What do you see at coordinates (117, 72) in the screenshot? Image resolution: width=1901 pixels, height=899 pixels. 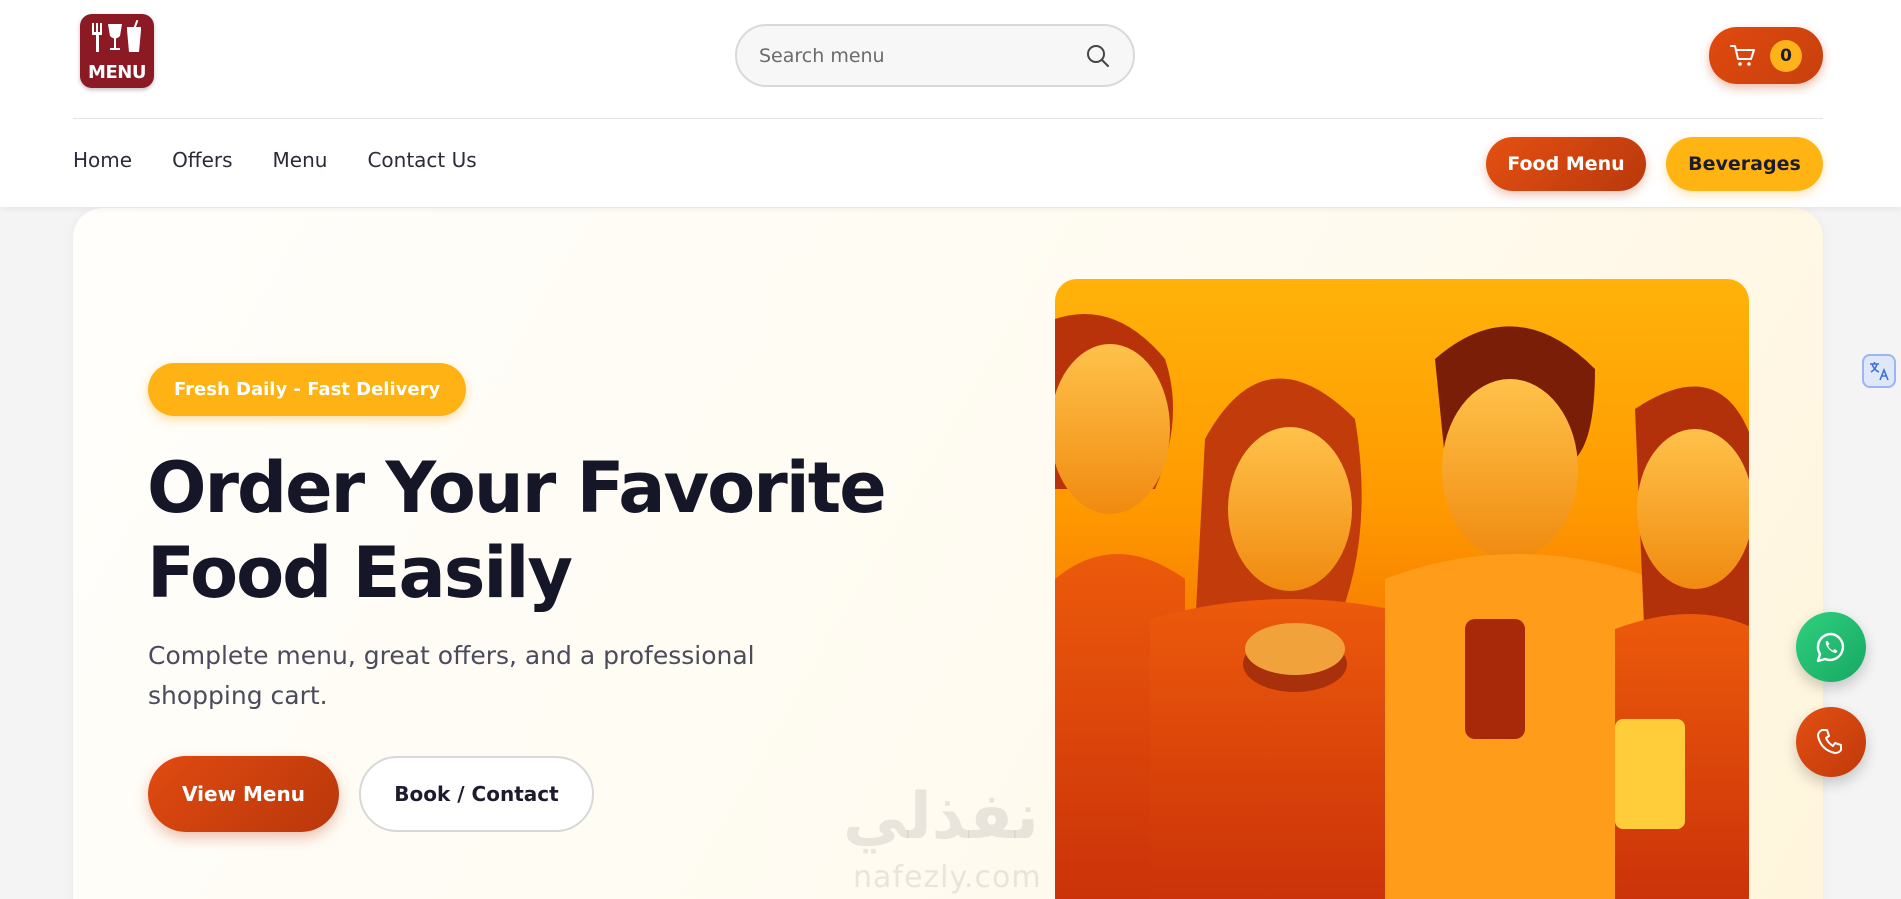 I see `logo-text: MENU` at bounding box center [117, 72].